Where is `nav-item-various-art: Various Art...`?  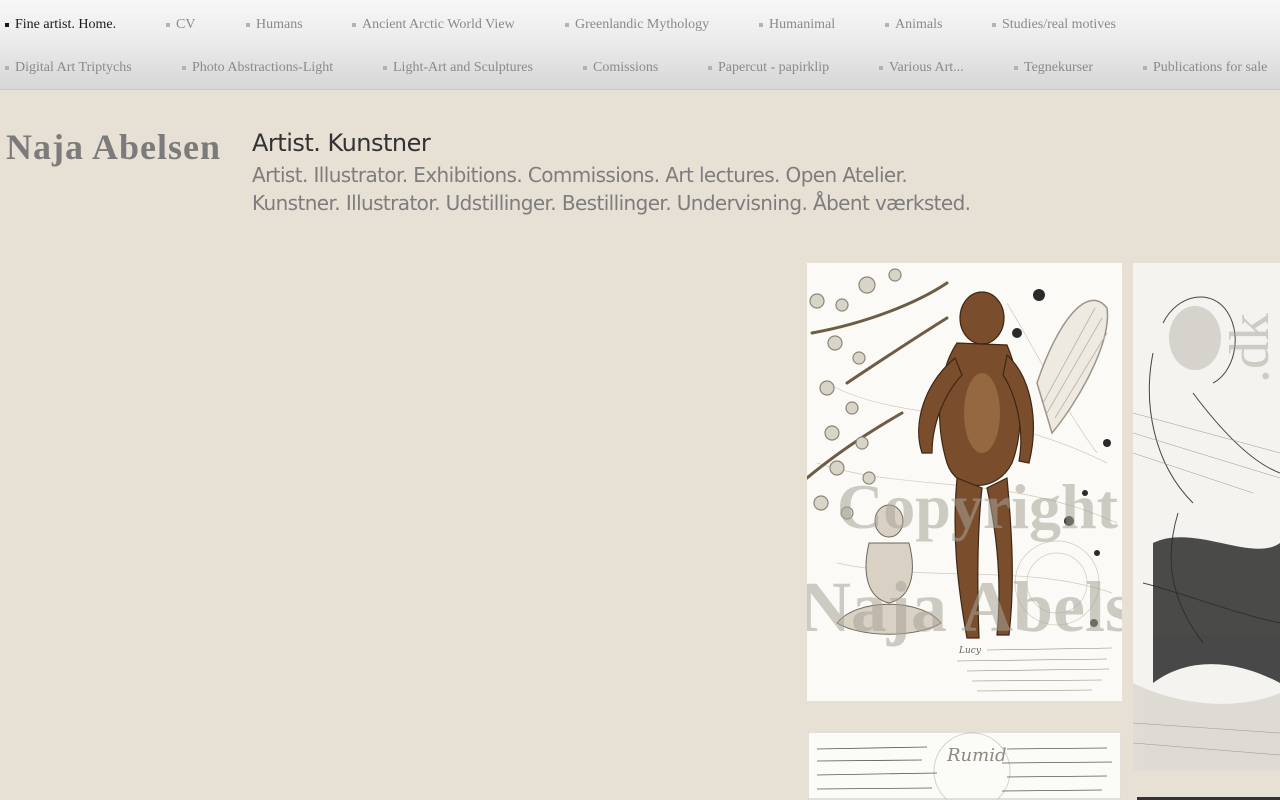
nav-item-various-art: Various Art... is located at coordinates (921, 68).